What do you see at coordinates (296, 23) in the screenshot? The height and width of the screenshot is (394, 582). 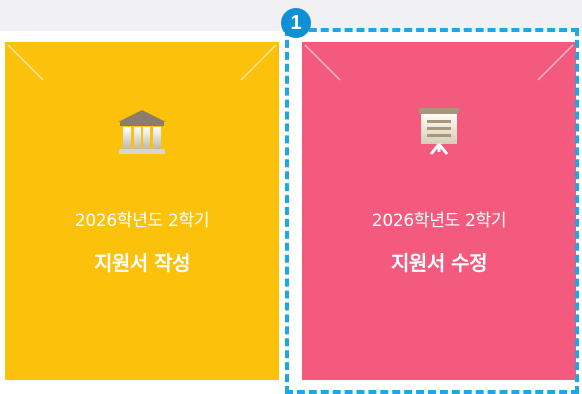 I see `step-number-badge: 1` at bounding box center [296, 23].